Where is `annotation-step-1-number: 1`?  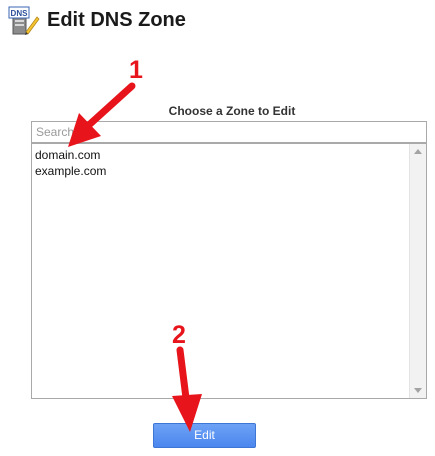 annotation-step-1-number: 1 is located at coordinates (136, 70).